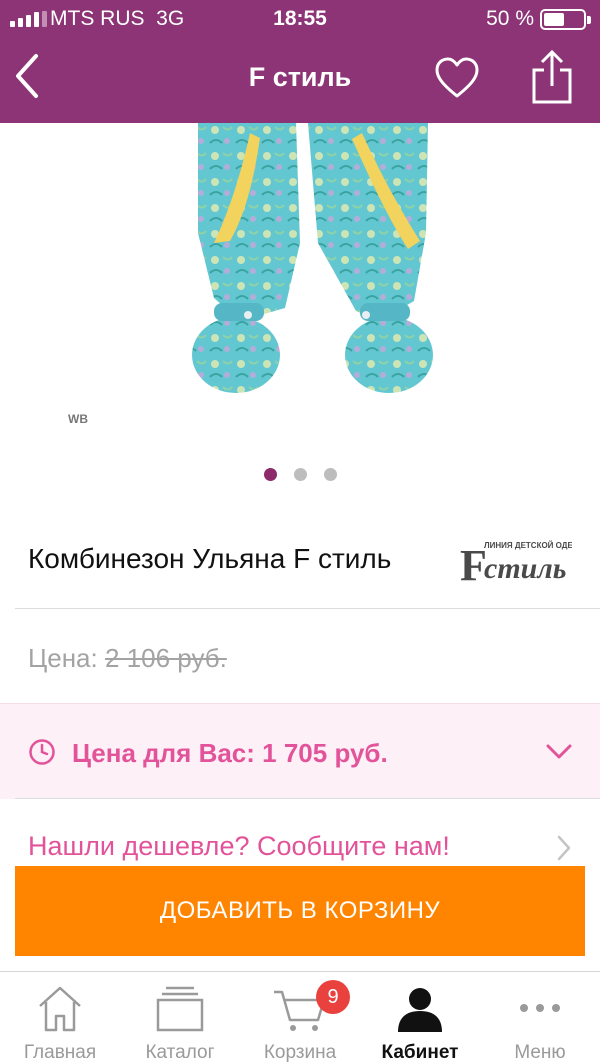  I want to click on cart-count-badge: 9, so click(333, 997).